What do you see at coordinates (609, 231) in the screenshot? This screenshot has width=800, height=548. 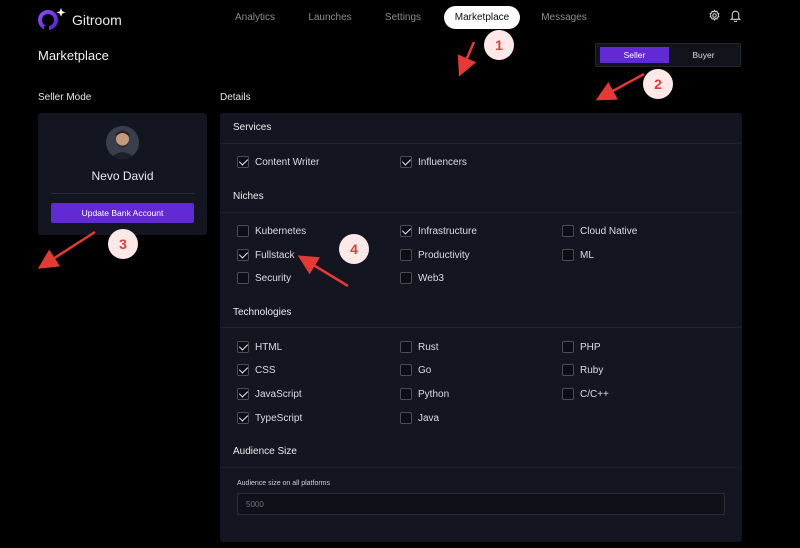 I see `checkbox-label: Cloud Native` at bounding box center [609, 231].